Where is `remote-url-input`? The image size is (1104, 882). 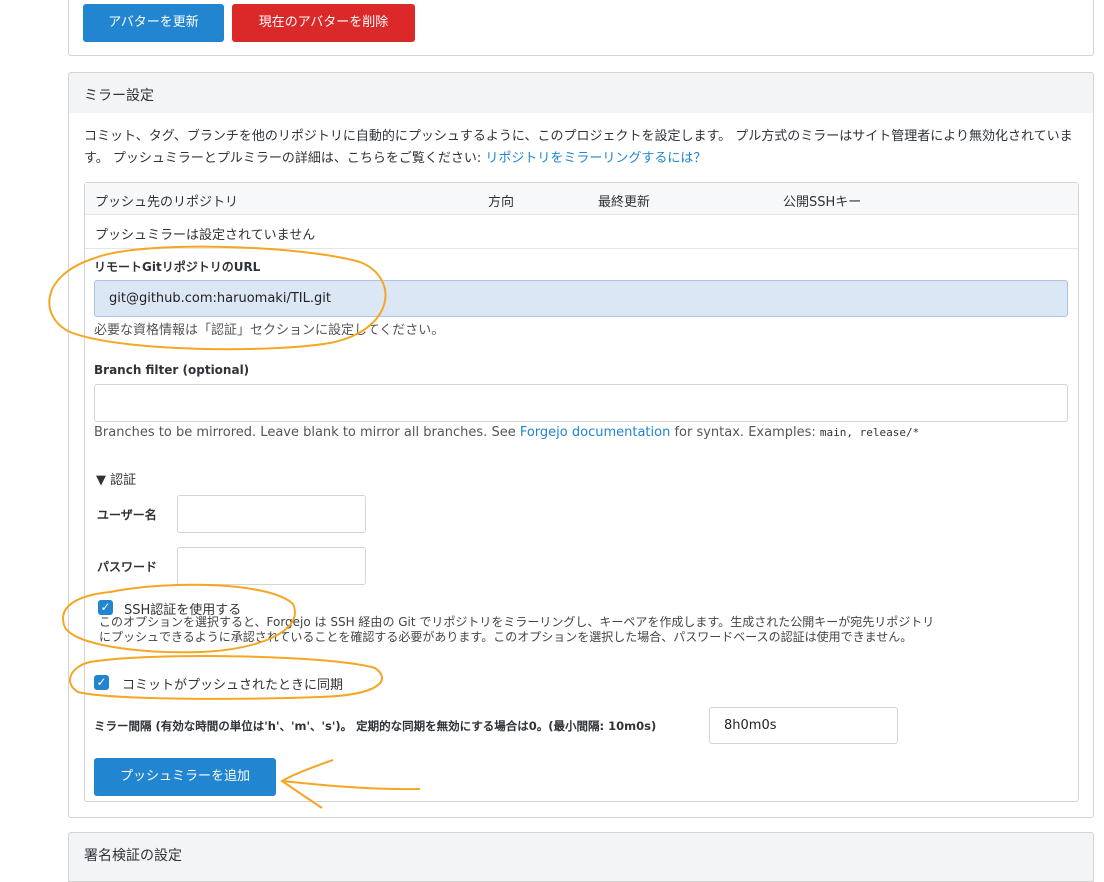
remote-url-input is located at coordinates (581, 298).